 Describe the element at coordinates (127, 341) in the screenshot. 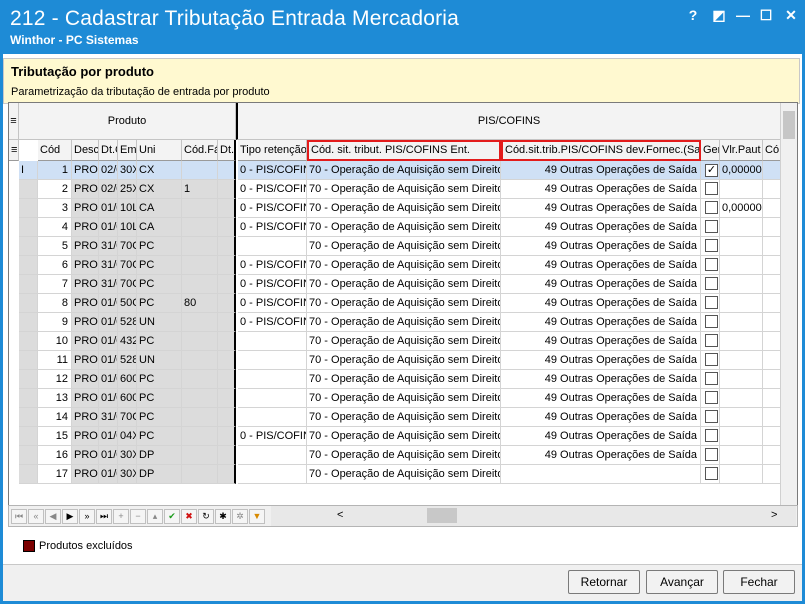

I see `col-embalagem-cell: 432` at that location.